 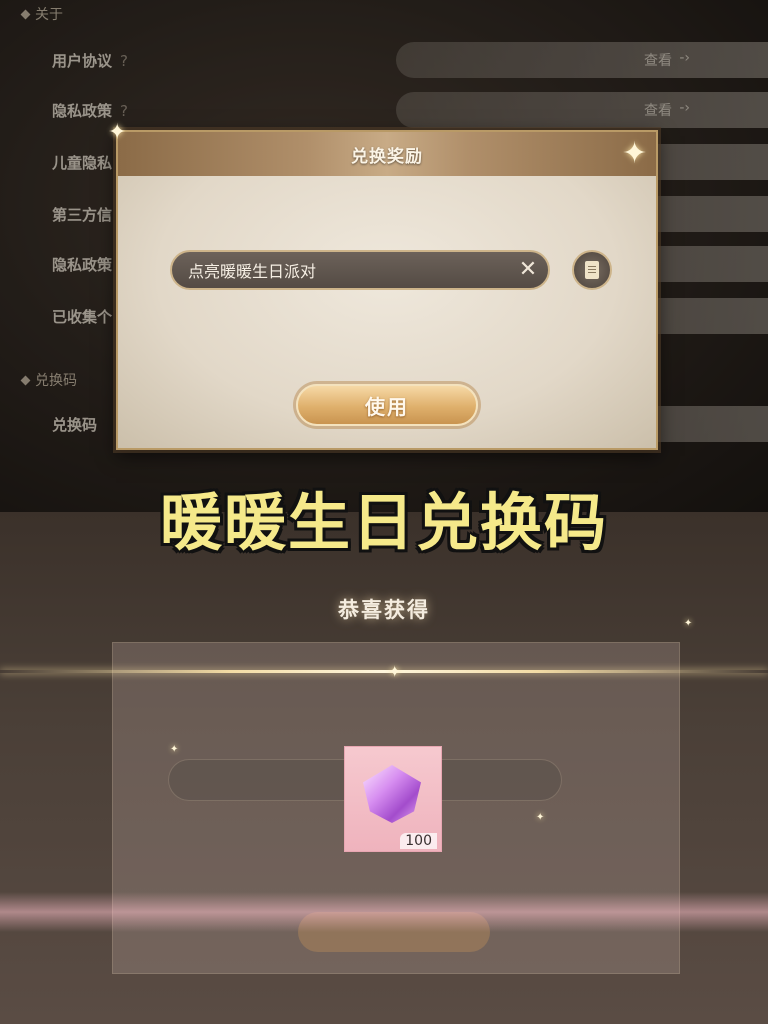 I want to click on close-icon: ✕, so click(x=528, y=270).